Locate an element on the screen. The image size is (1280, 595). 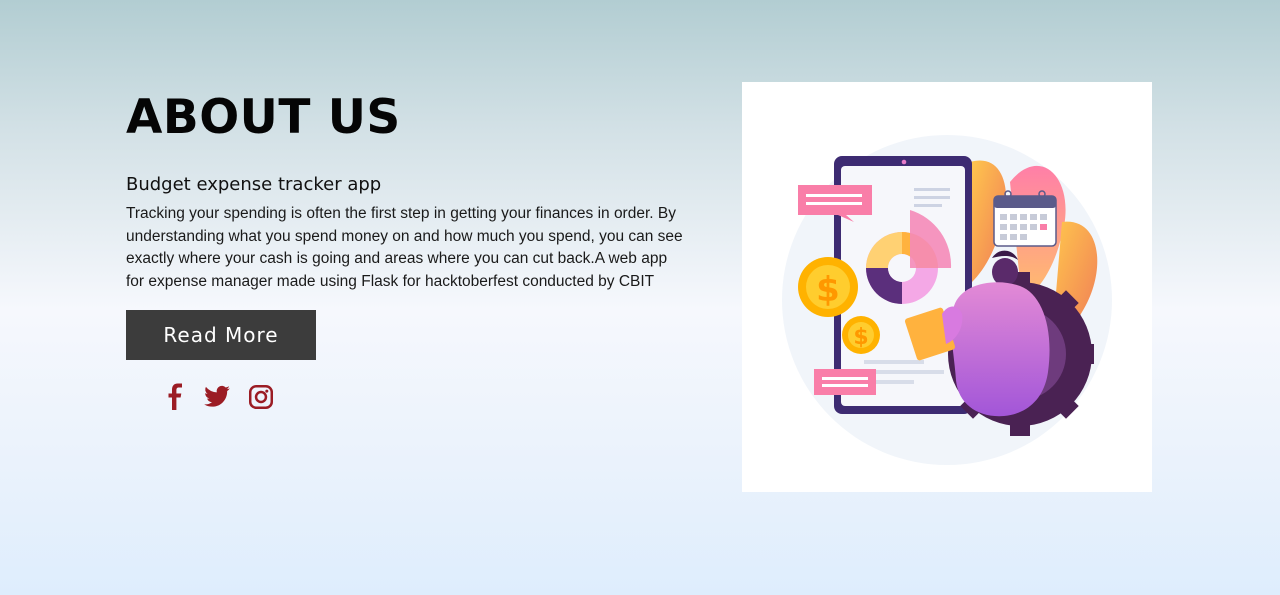
instagram-icon is located at coordinates (261, 397).